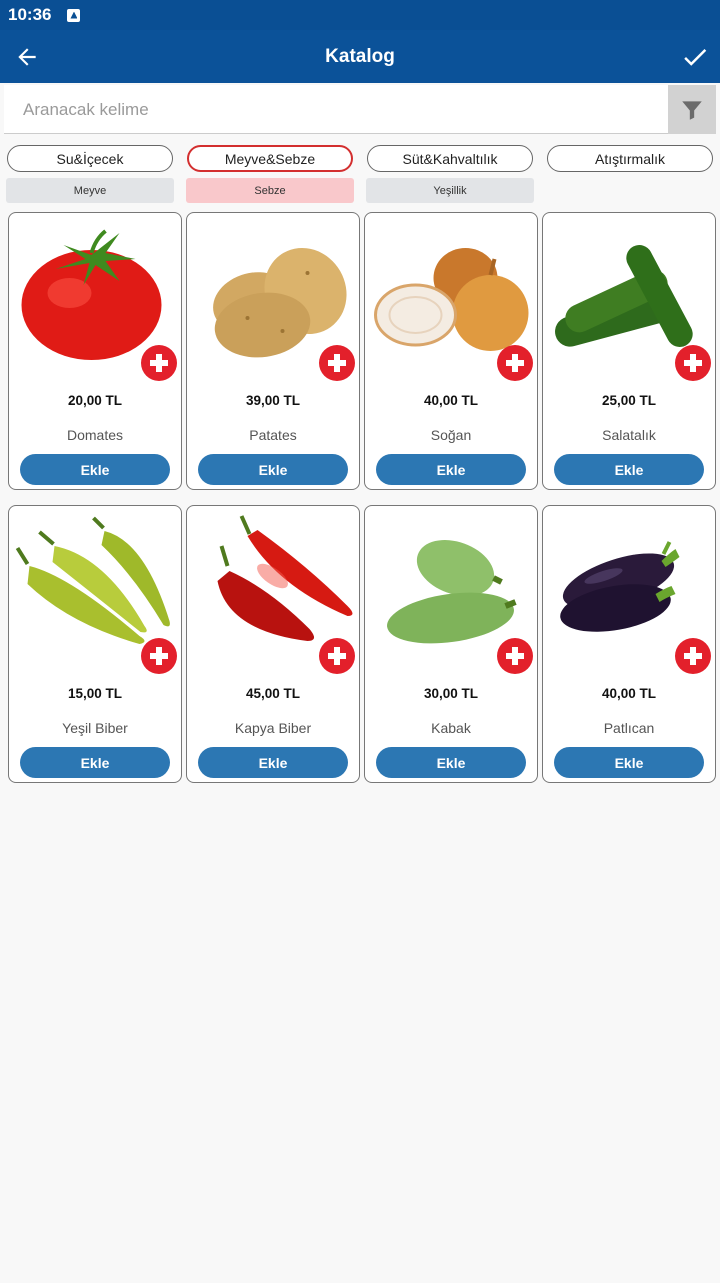  I want to click on search-input, so click(336, 109).